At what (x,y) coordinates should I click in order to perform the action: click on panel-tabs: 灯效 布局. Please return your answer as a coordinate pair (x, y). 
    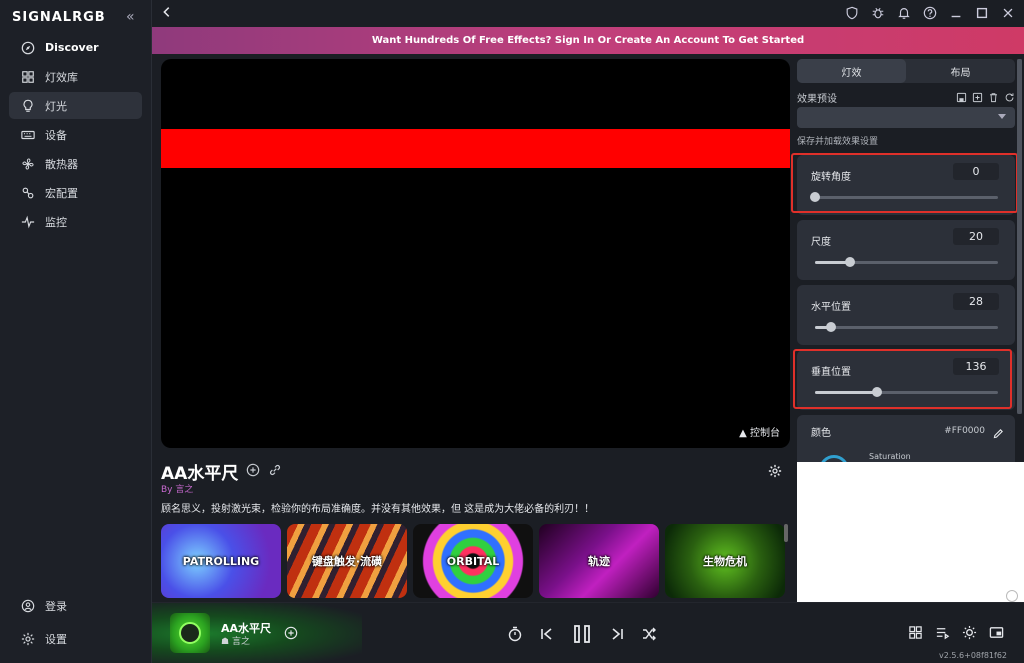
    Looking at the image, I should click on (906, 71).